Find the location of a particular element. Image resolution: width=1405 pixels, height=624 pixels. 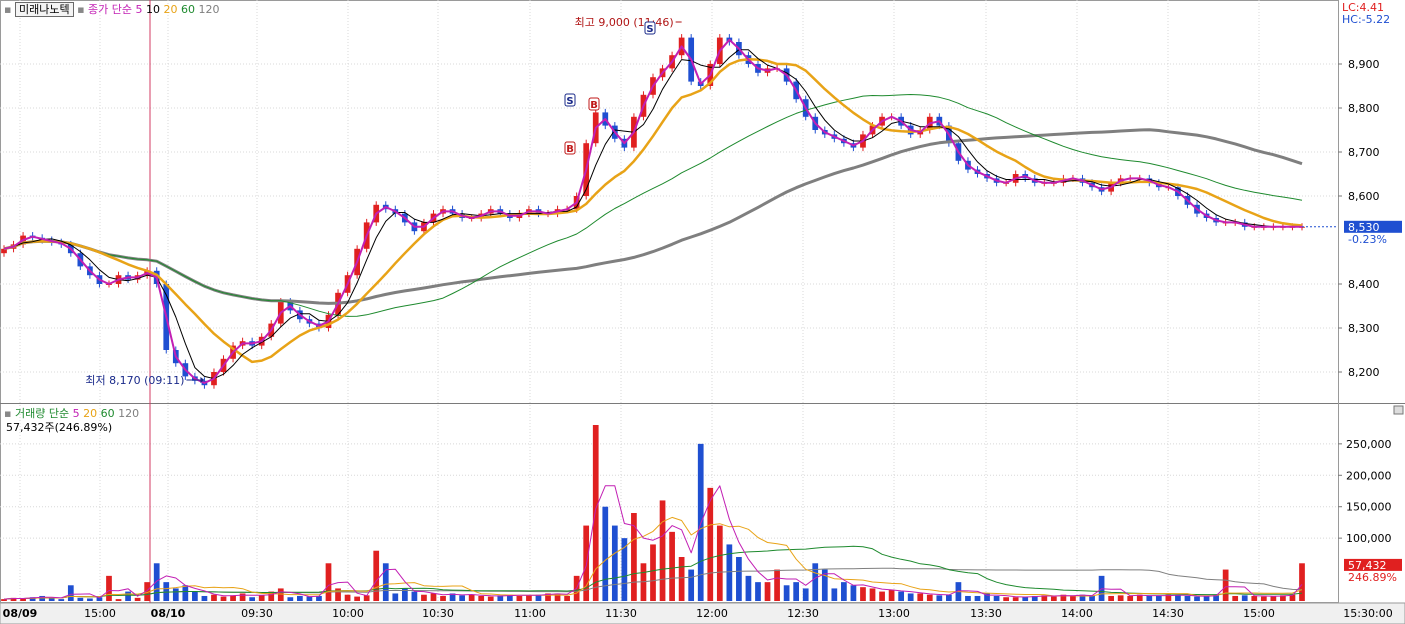

x-tick-label: 14:00 is located at coordinates (1077, 613).